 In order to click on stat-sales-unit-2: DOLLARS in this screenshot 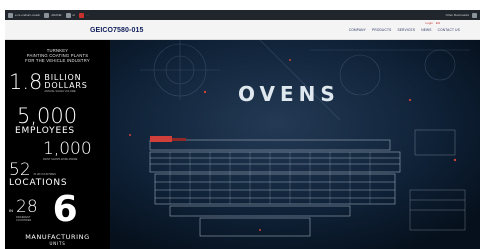, I will do `click(66, 85)`.